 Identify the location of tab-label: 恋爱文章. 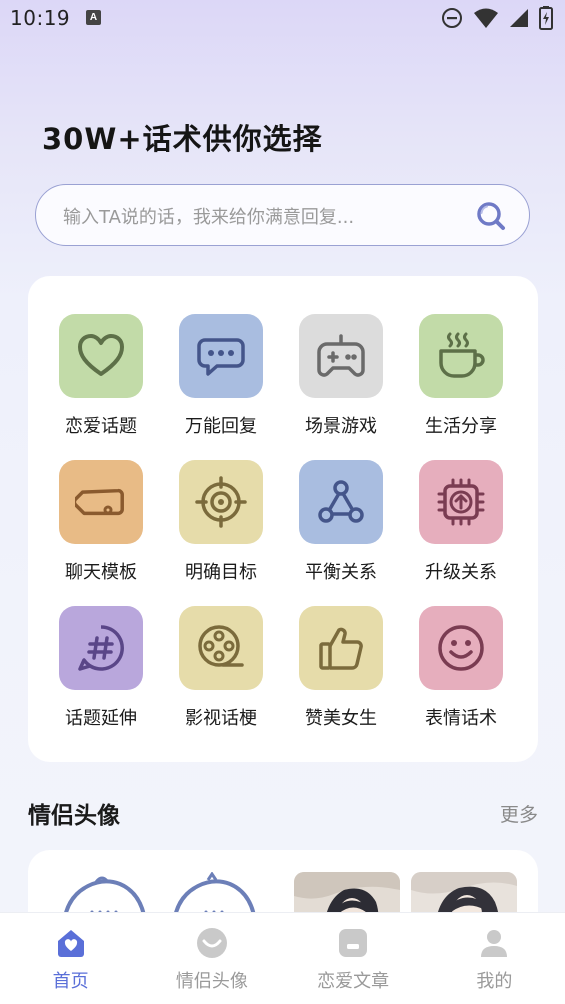
(353, 981).